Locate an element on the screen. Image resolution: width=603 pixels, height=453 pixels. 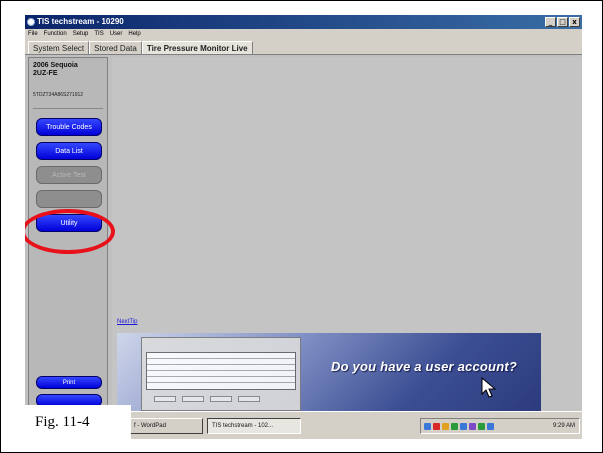
minimize-button: _ is located at coordinates (550, 22).